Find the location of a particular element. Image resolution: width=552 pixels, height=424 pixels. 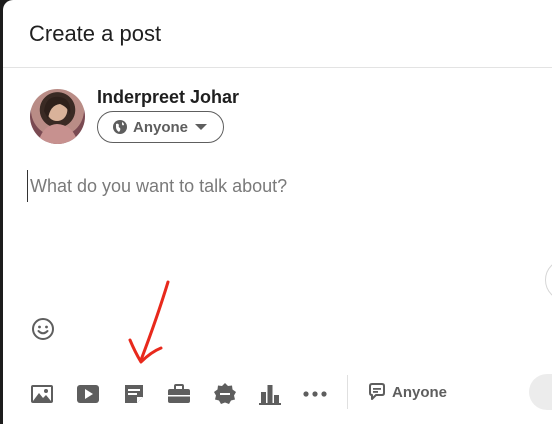

create-poll-button is located at coordinates (270, 394).